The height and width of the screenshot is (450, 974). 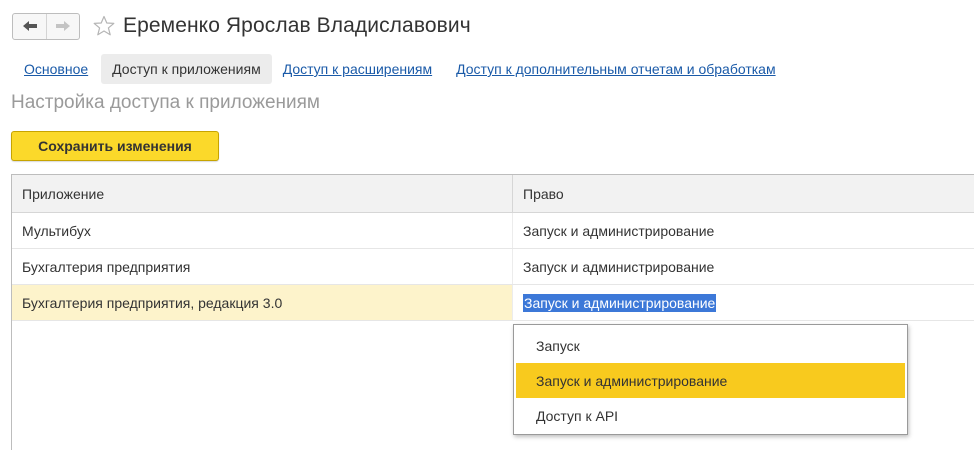 I want to click on back-button, so click(x=29, y=26).